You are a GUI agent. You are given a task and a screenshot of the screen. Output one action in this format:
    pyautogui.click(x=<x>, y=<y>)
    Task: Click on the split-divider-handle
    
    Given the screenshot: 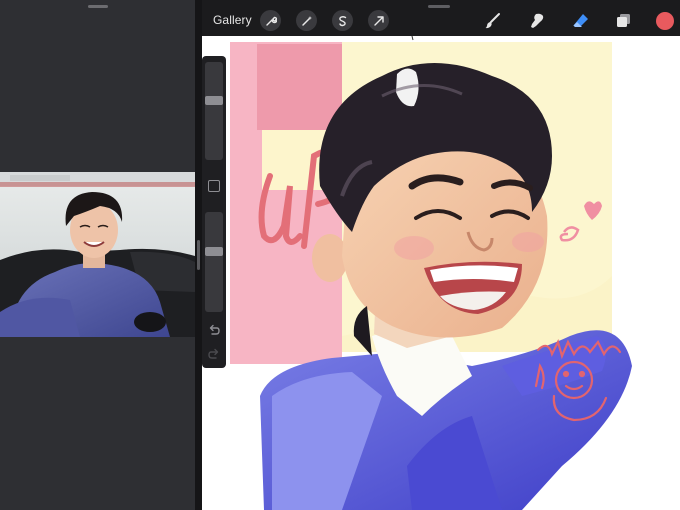 What is the action you would take?
    pyautogui.click(x=198, y=255)
    